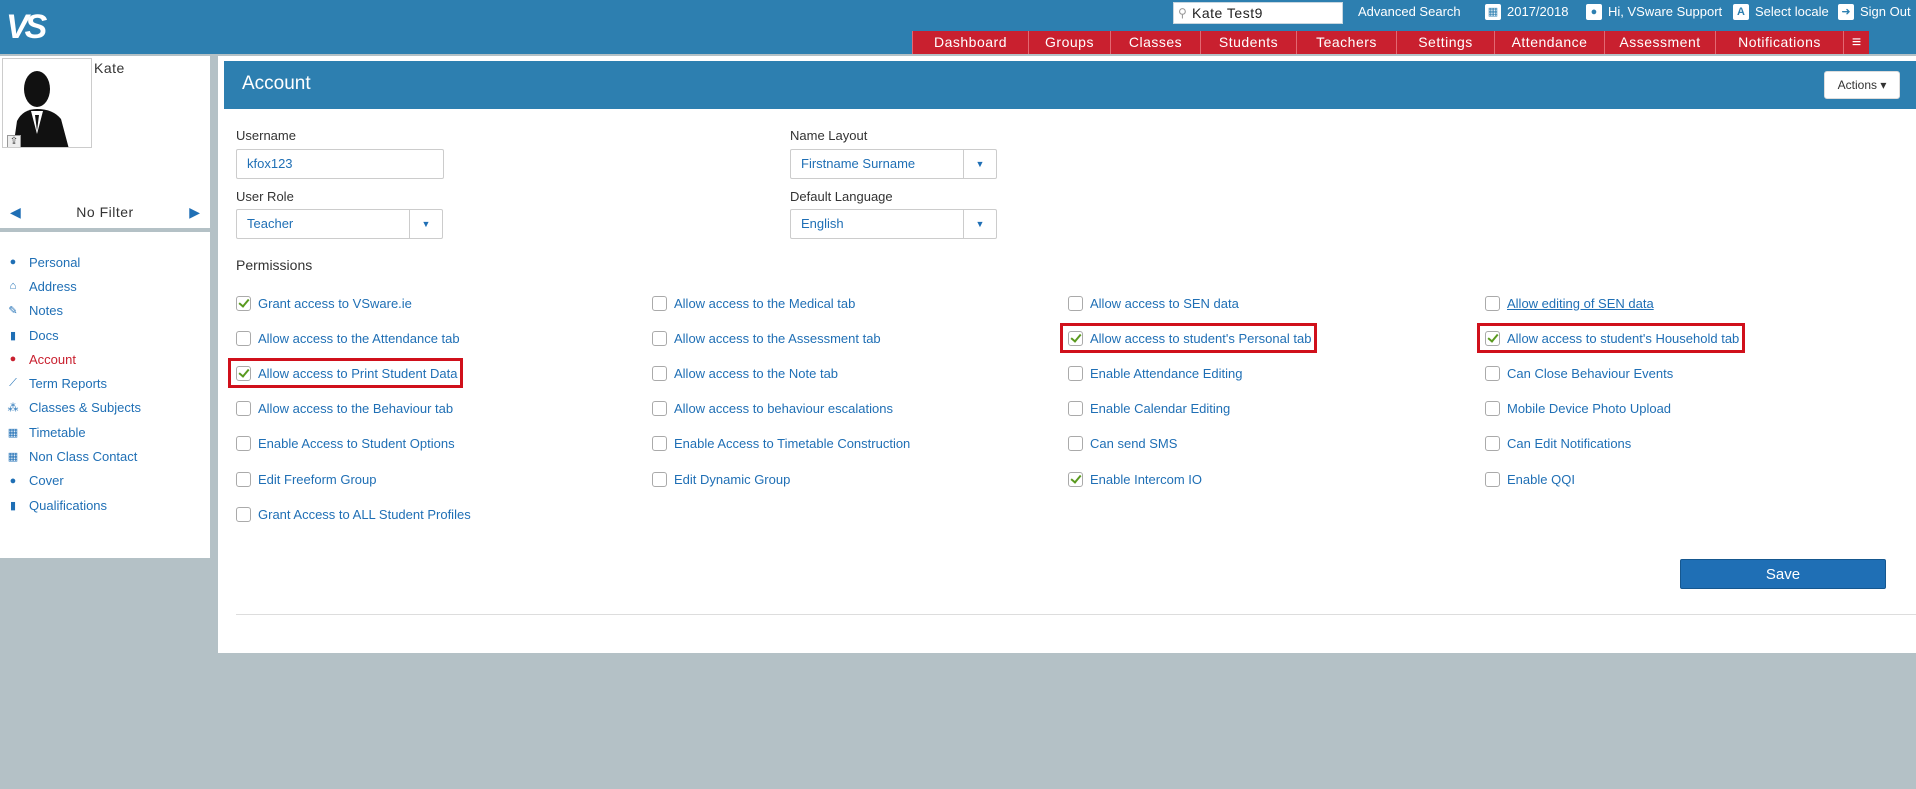 This screenshot has width=1916, height=789. I want to click on student-search-input, so click(1264, 13).